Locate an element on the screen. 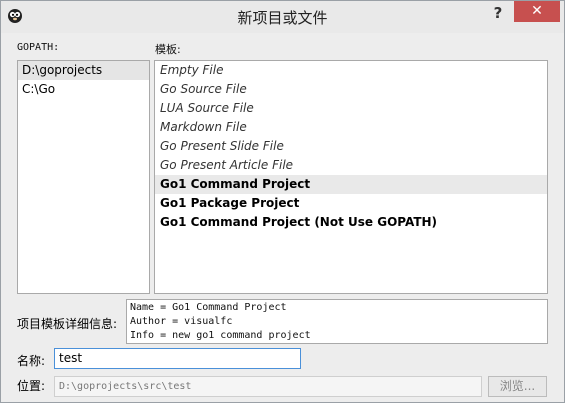 The image size is (565, 403). help-button: ? is located at coordinates (498, 14).